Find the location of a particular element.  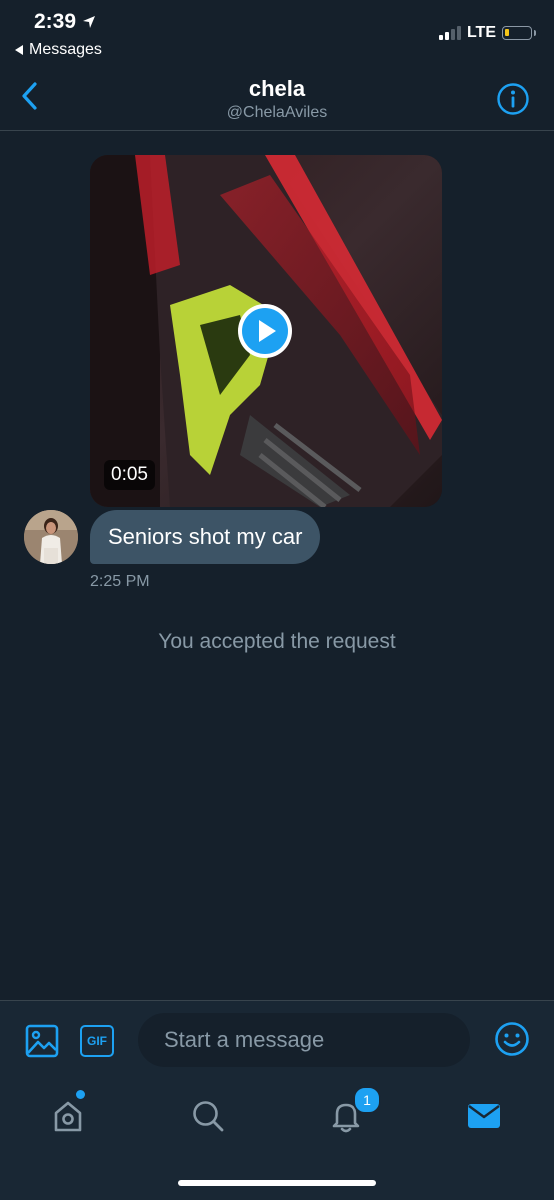

request-accepted-note: You accepted the request is located at coordinates (277, 641).